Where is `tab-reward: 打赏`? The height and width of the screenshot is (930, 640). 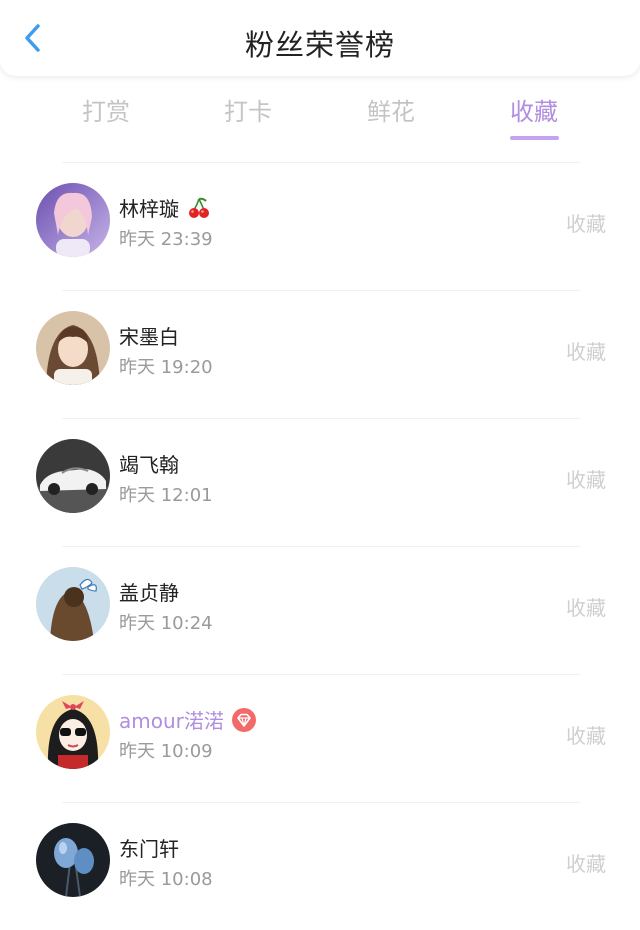 tab-reward: 打赏 is located at coordinates (106, 109).